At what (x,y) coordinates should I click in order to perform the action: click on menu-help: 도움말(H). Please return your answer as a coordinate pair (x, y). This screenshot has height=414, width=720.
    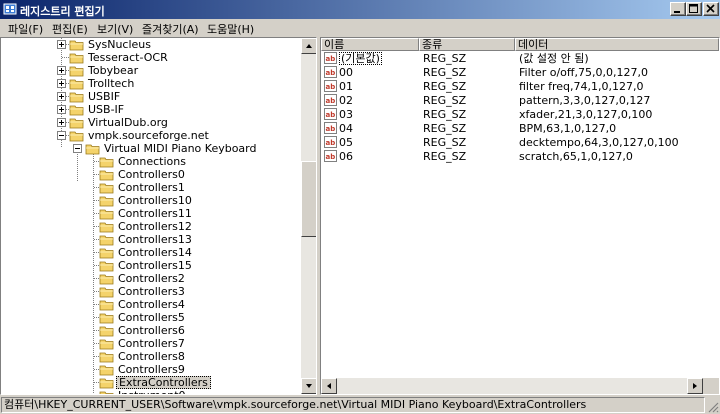
    Looking at the image, I should click on (230, 29).